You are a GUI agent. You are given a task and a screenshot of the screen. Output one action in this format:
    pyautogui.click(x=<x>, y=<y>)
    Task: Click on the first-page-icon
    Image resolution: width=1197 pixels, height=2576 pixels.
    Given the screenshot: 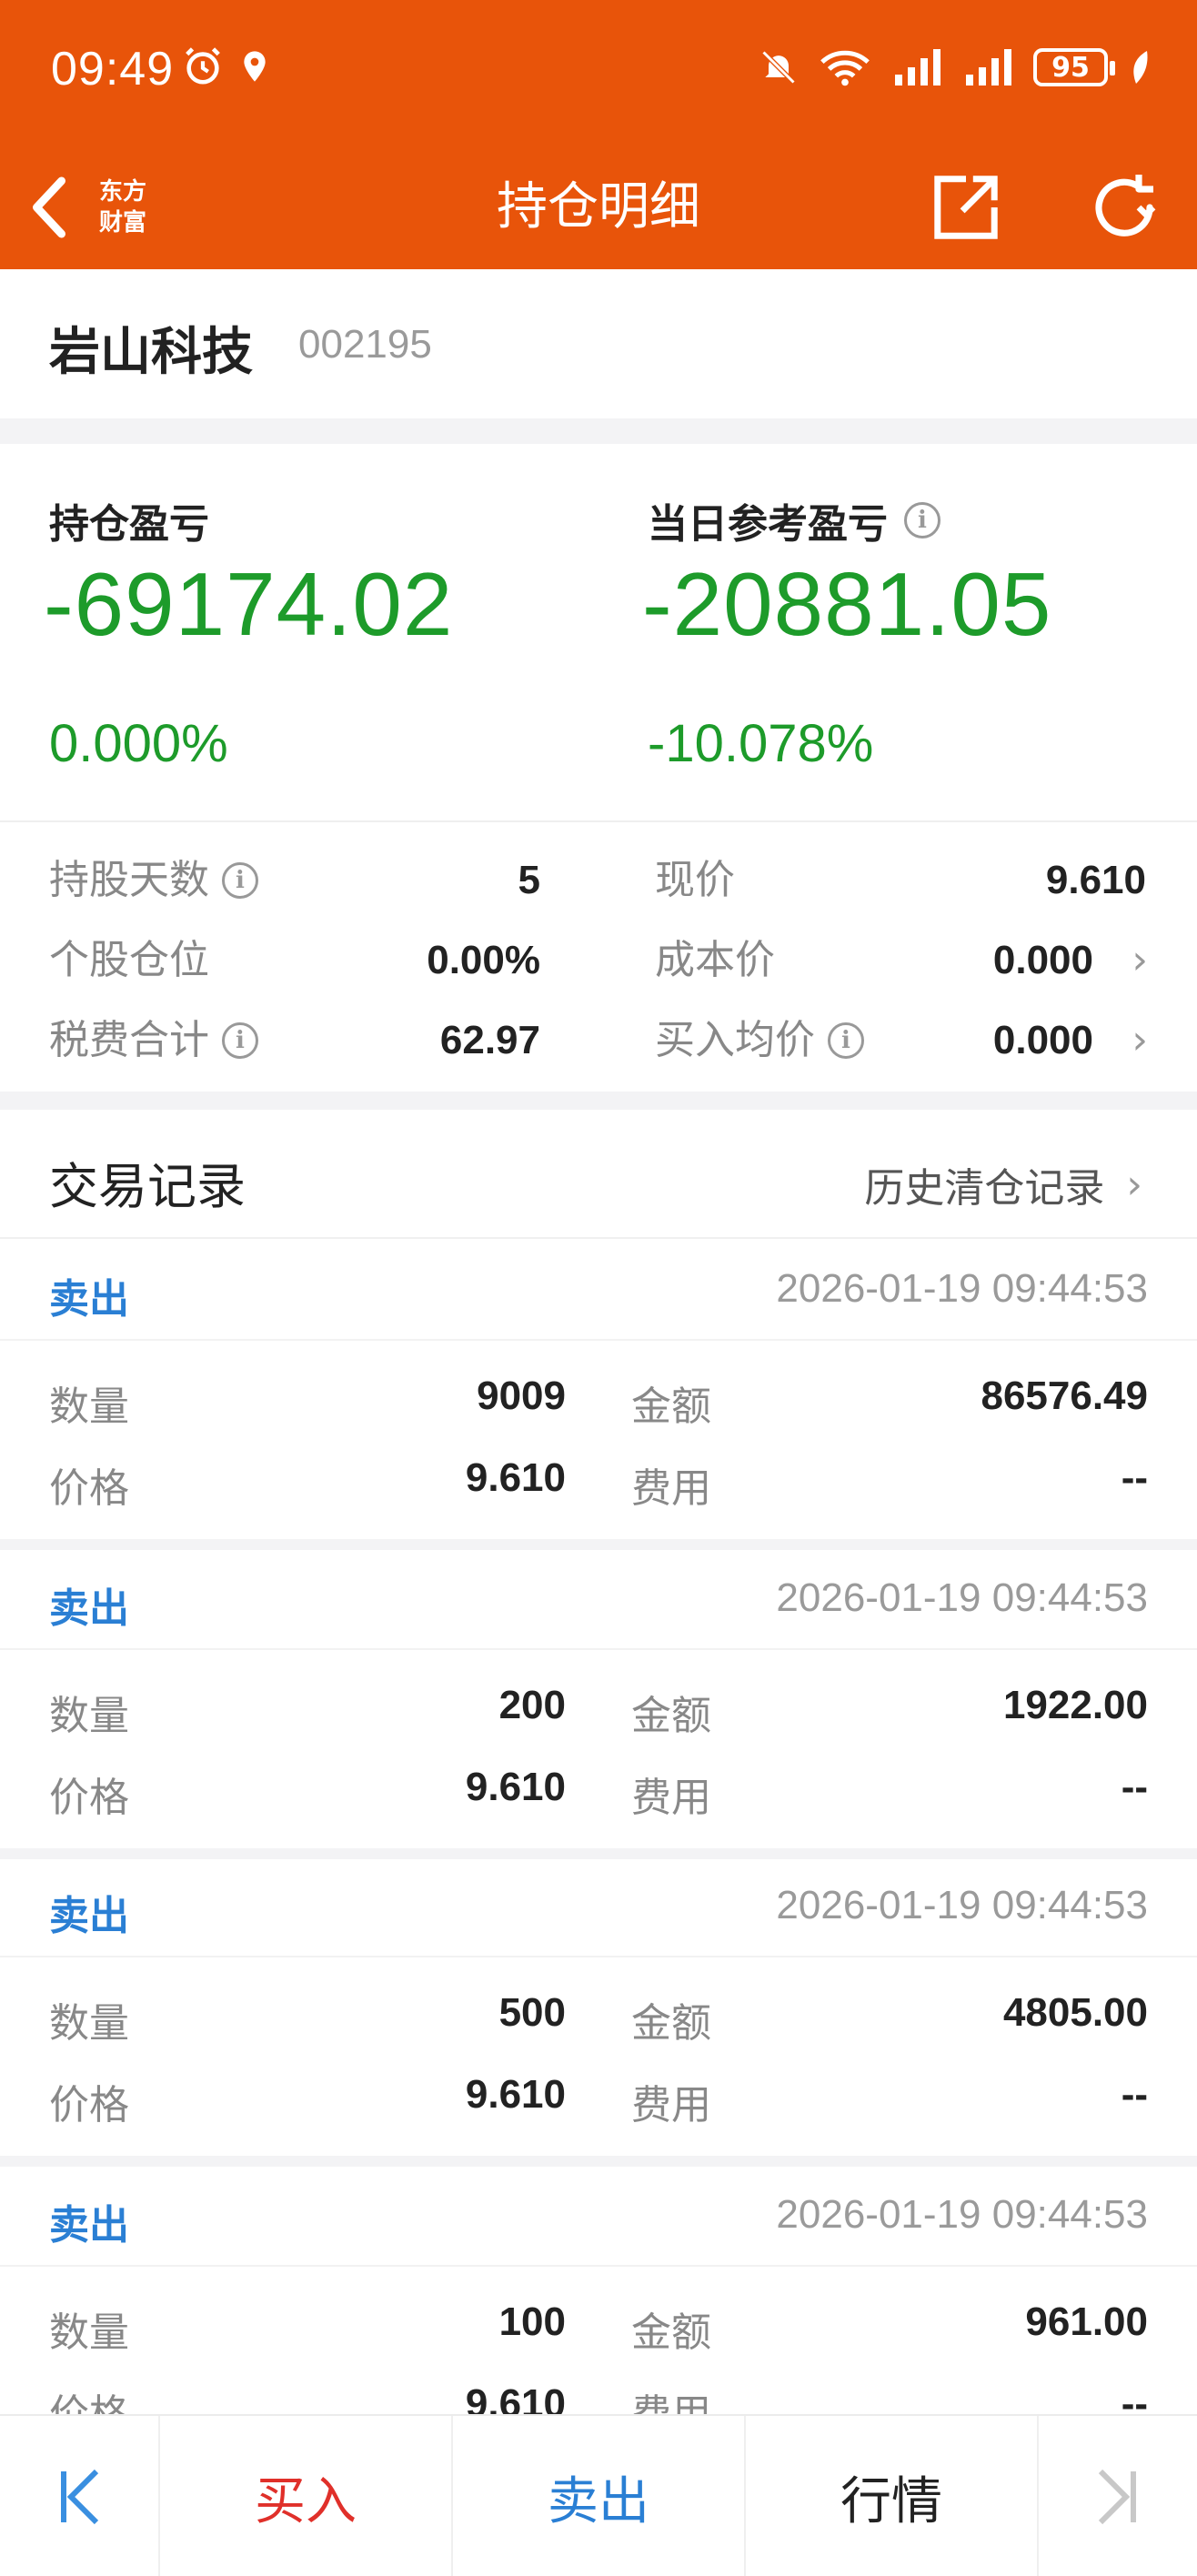 What is the action you would take?
    pyautogui.click(x=80, y=2497)
    